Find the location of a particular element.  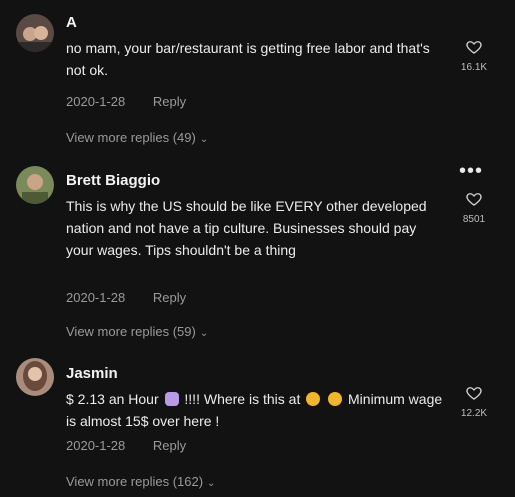

username: Jasmin is located at coordinates (92, 373).